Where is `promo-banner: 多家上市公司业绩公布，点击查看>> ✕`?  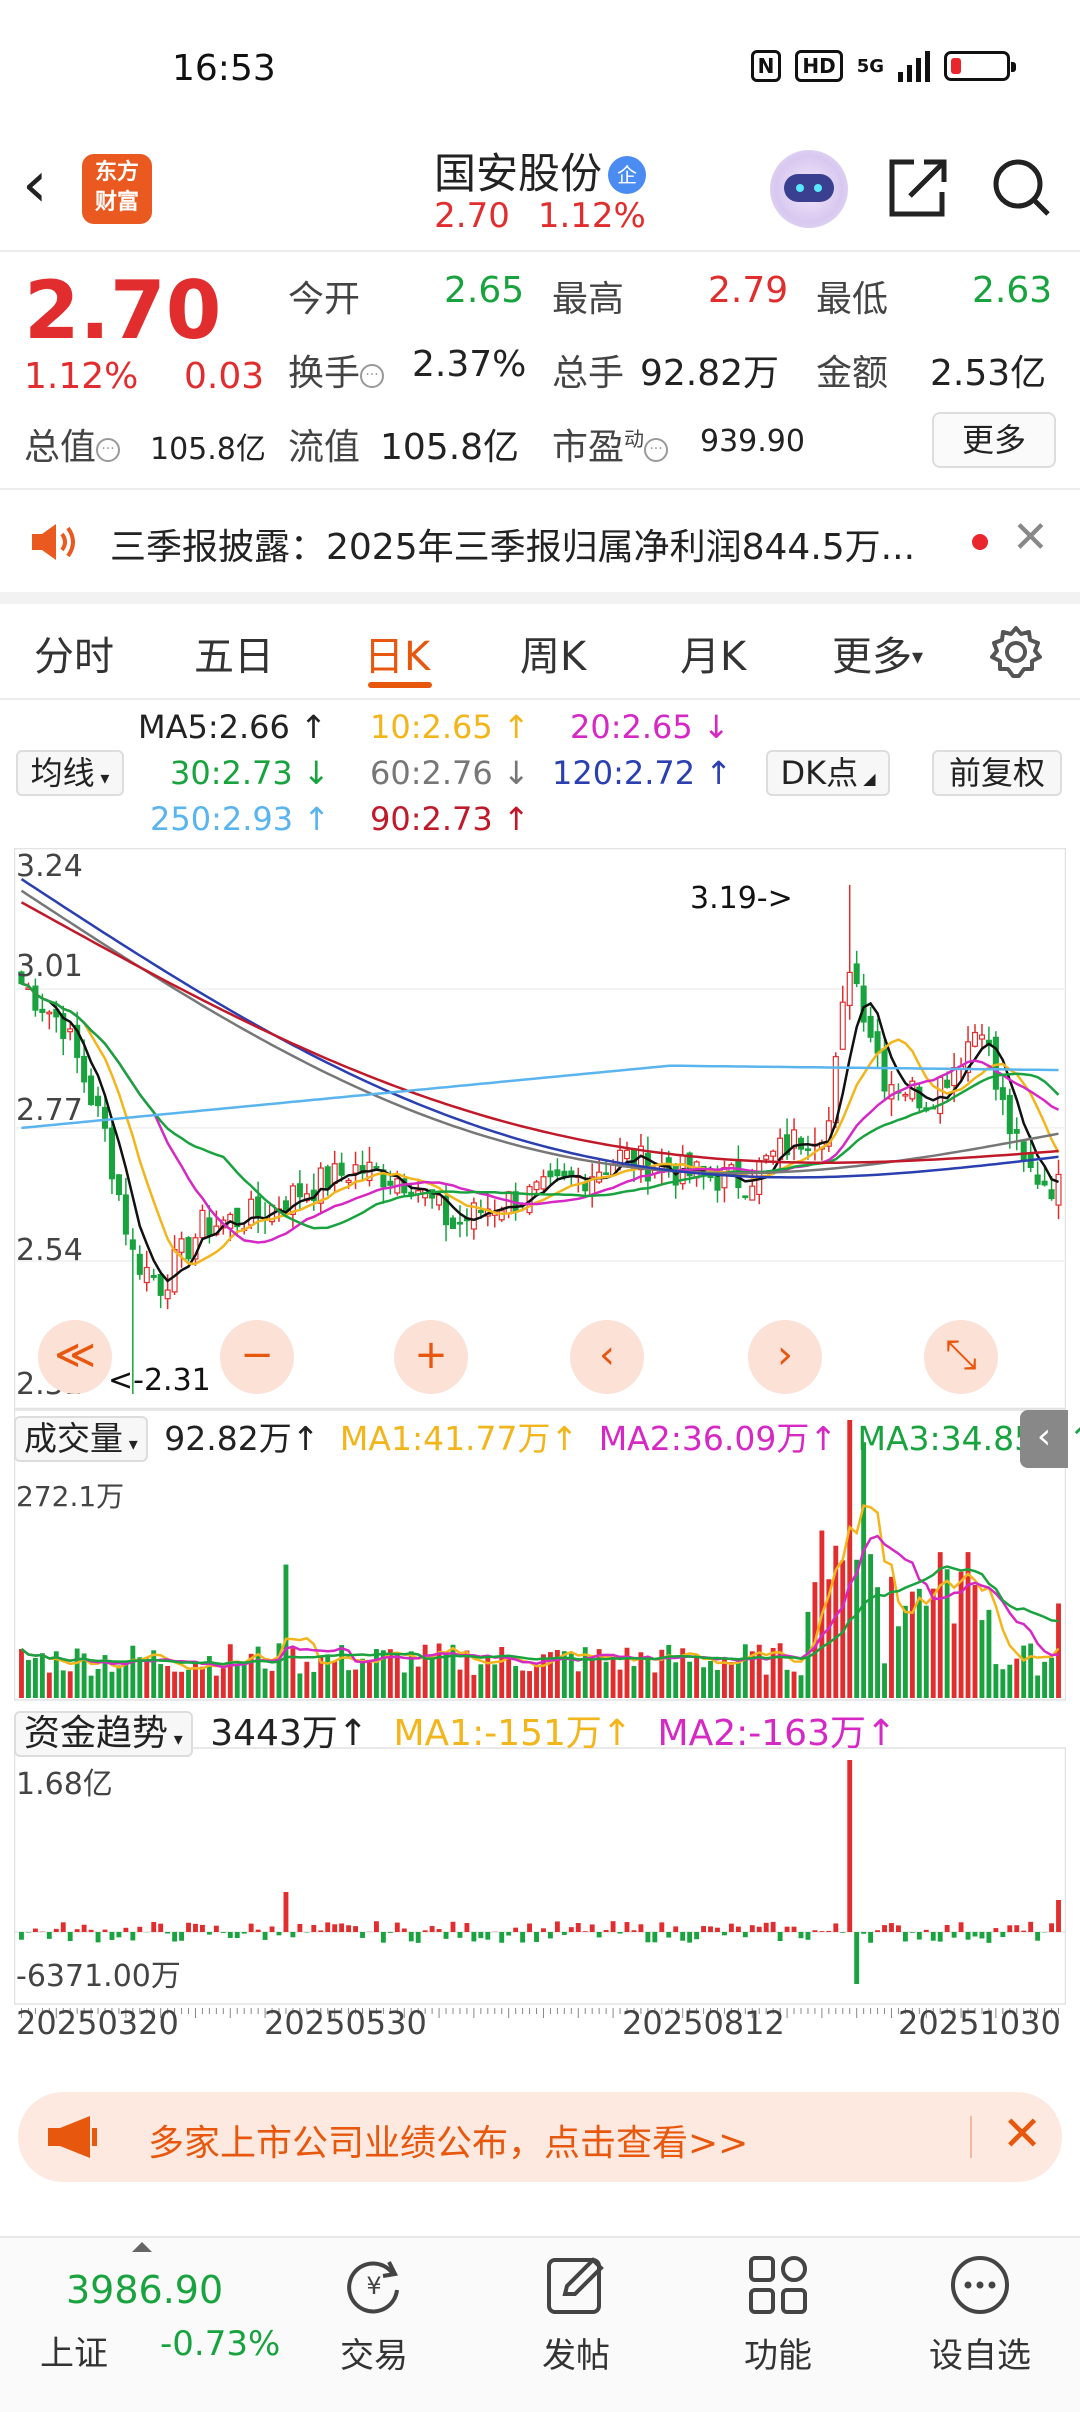
promo-banner: 多家上市公司业绩公布，点击查看>> ✕ is located at coordinates (540, 2137).